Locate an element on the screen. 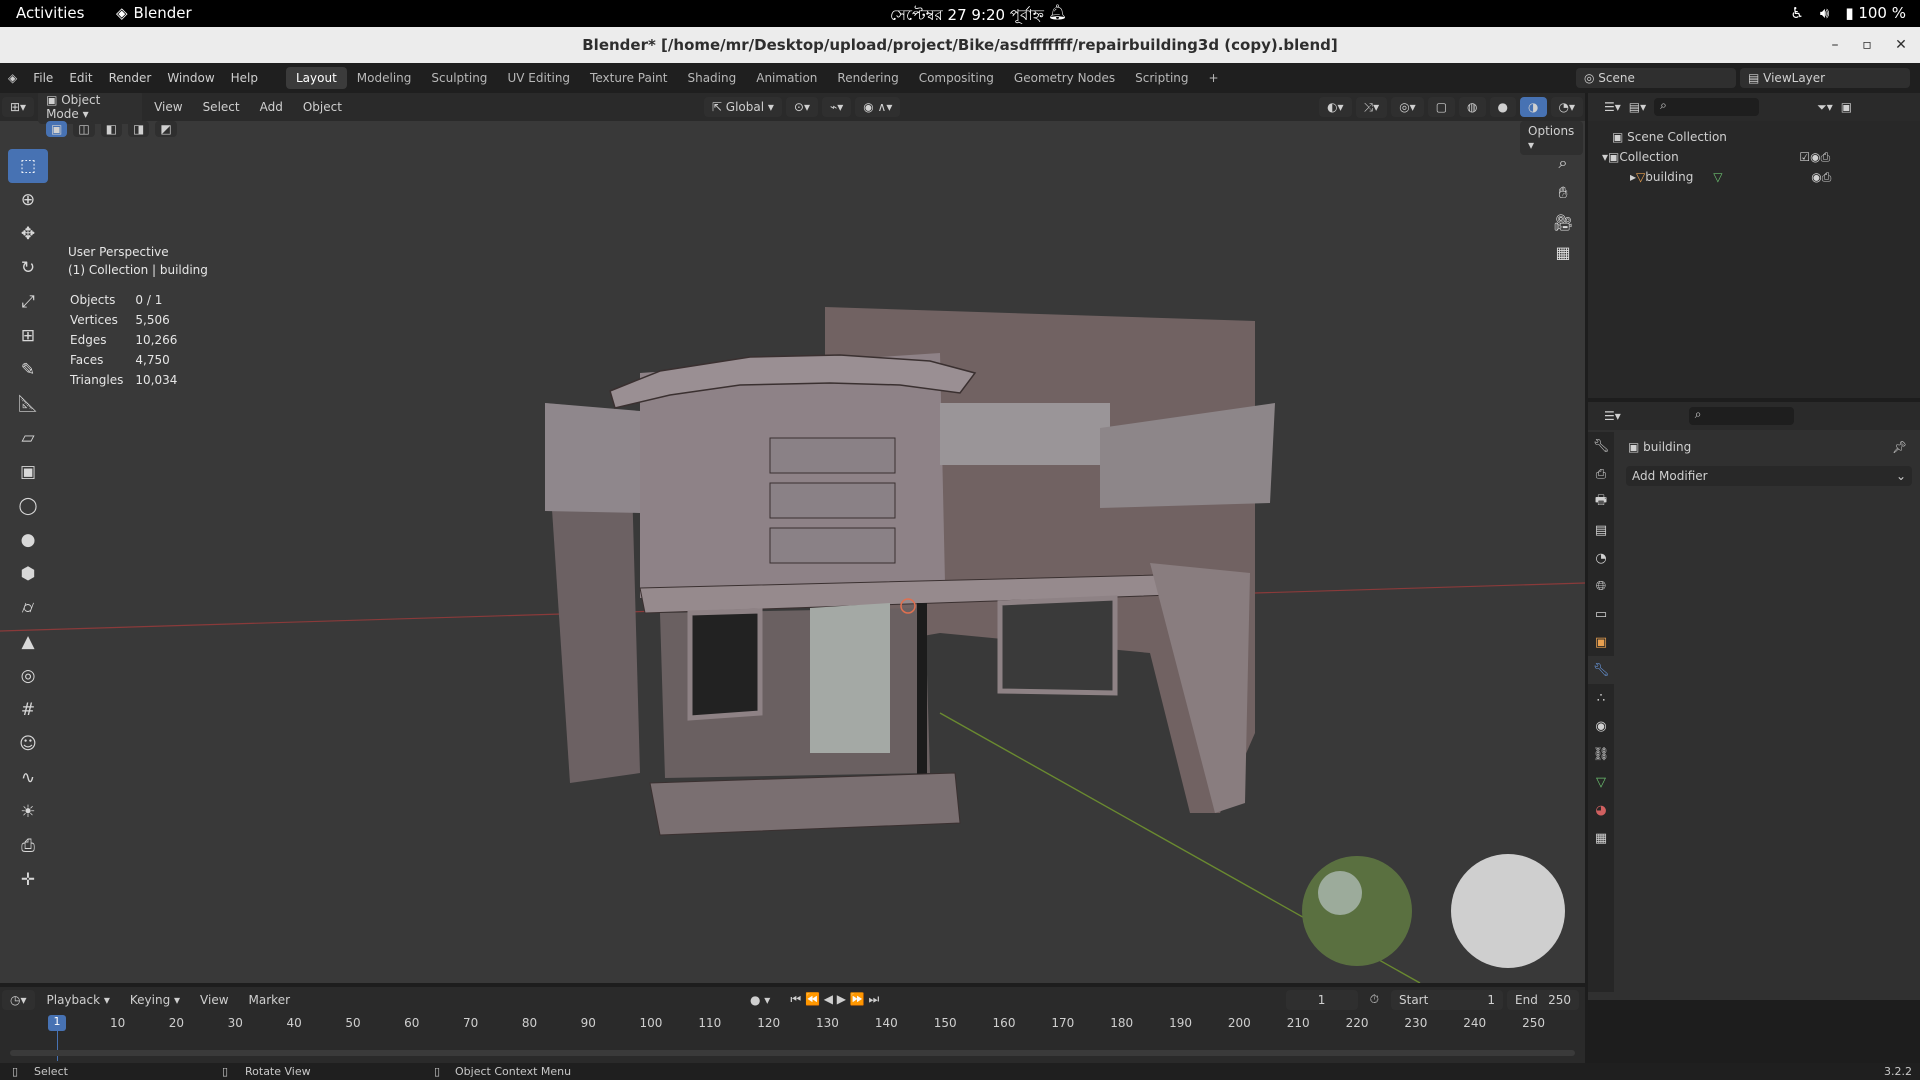  modifier-tab-icon: 🔧︎ is located at coordinates (1601, 670).